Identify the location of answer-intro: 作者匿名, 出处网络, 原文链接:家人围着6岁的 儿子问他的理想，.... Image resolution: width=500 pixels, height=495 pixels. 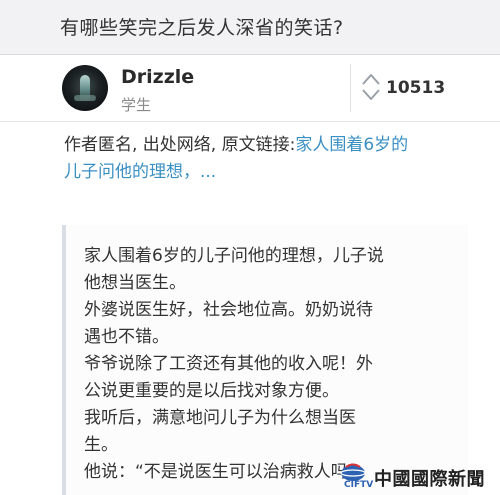
(264, 159).